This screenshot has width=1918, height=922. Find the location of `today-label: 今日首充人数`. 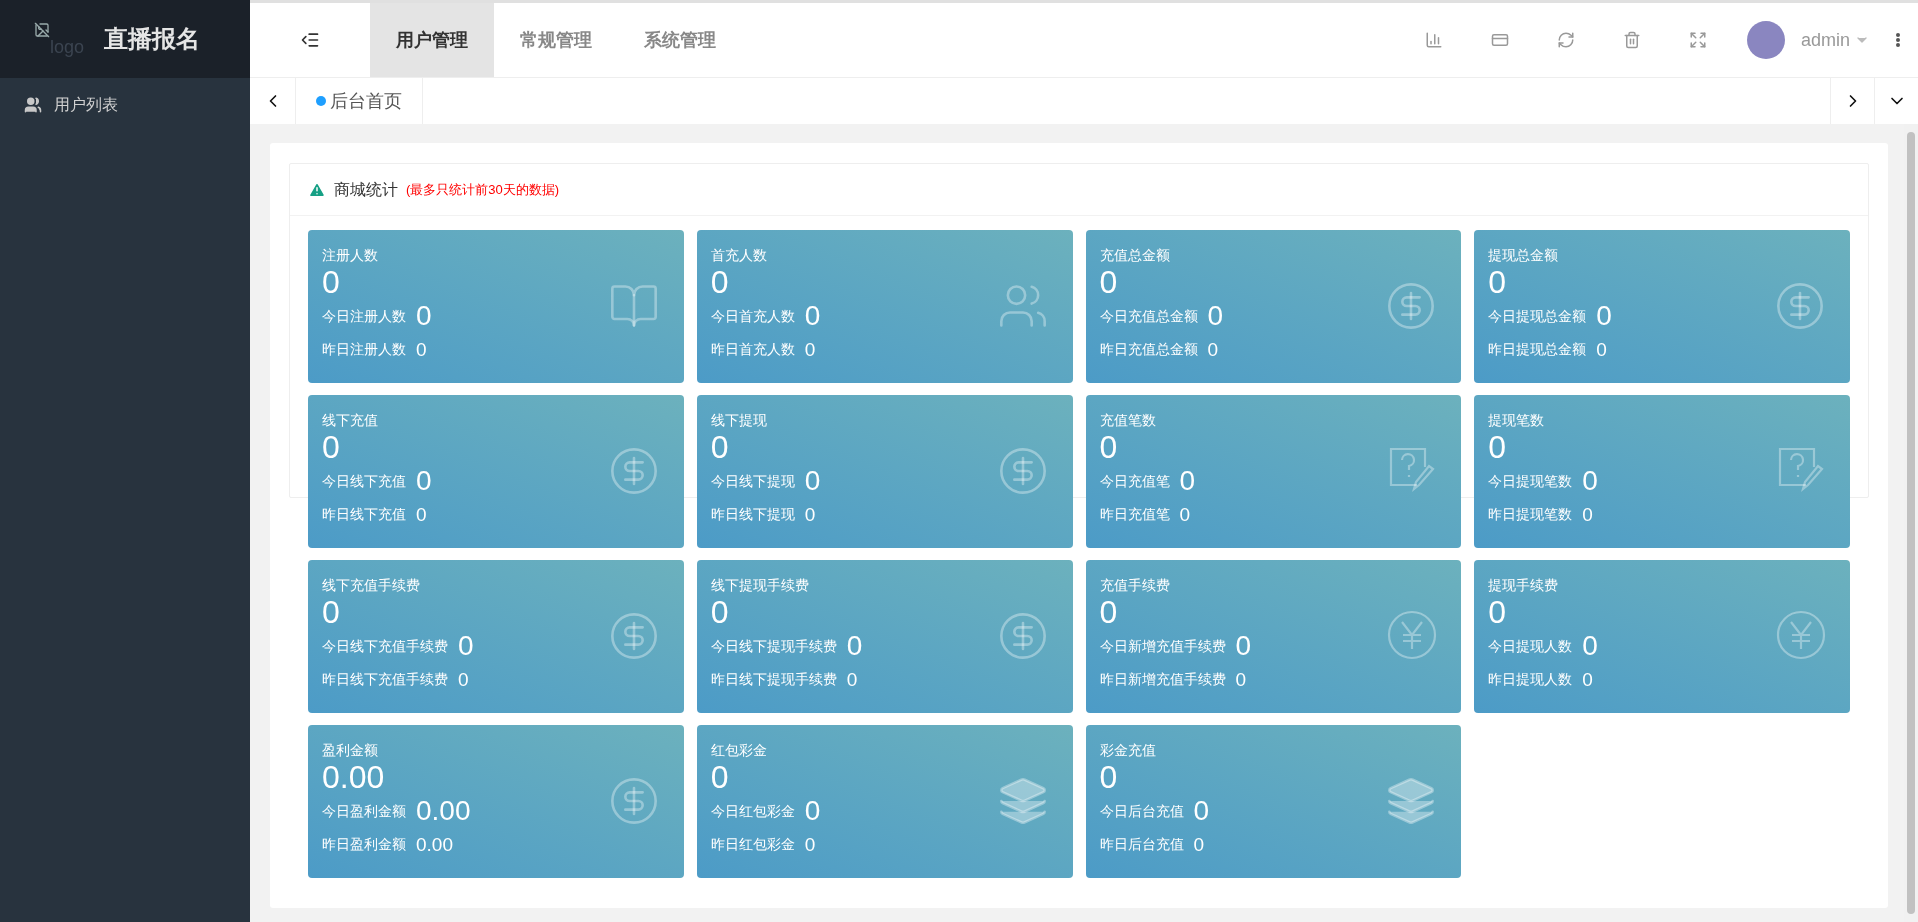

today-label: 今日首充人数 is located at coordinates (752, 316).